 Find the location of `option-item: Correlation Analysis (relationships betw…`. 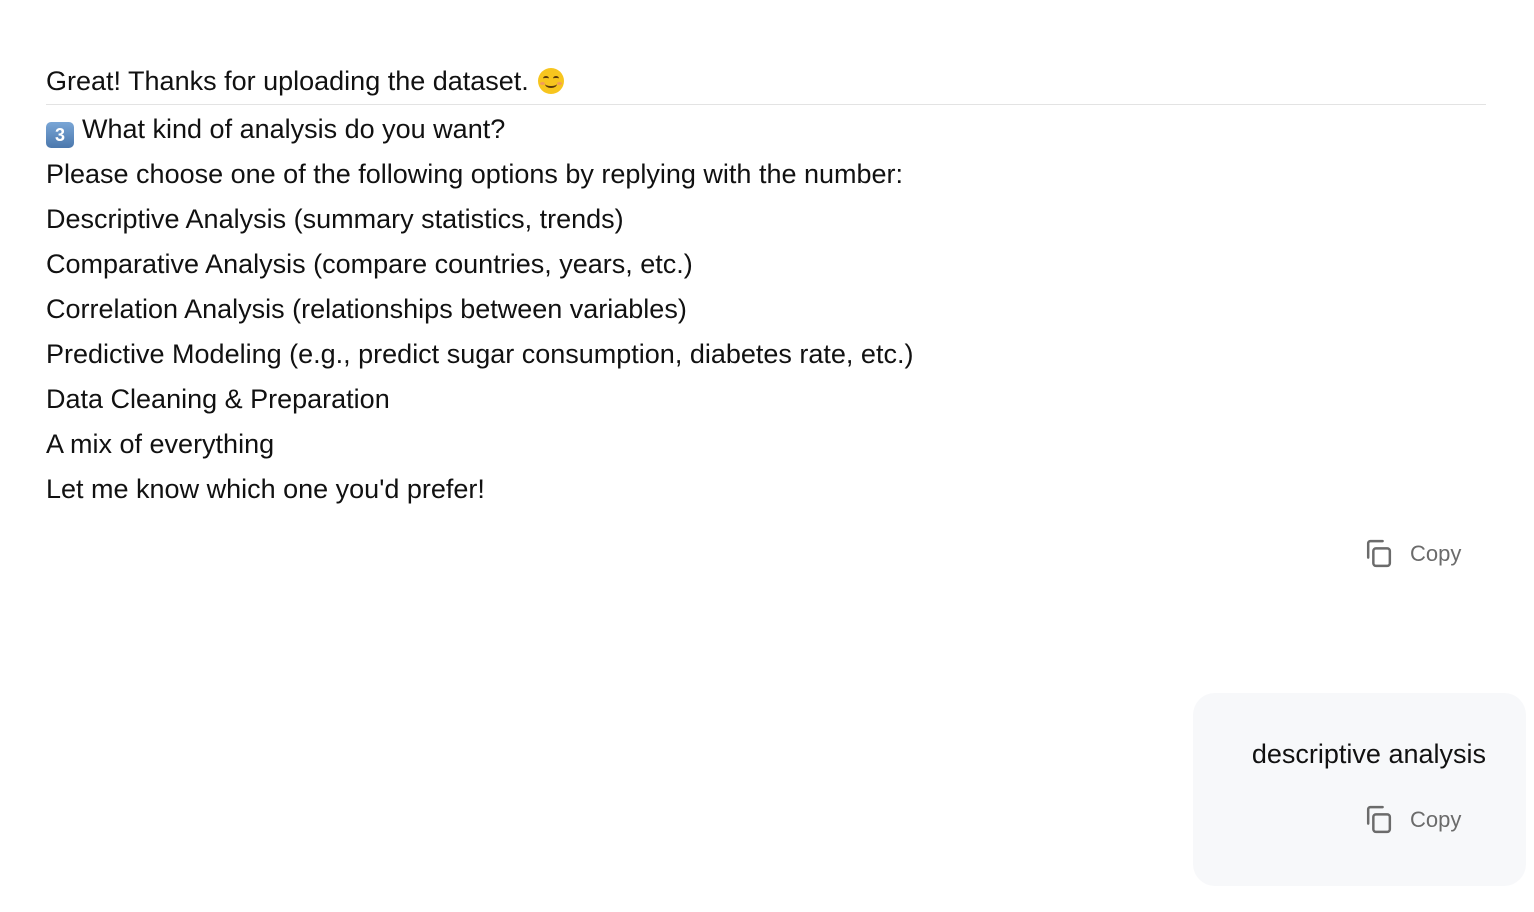

option-item: Correlation Analysis (relationships betw… is located at coordinates (366, 309).